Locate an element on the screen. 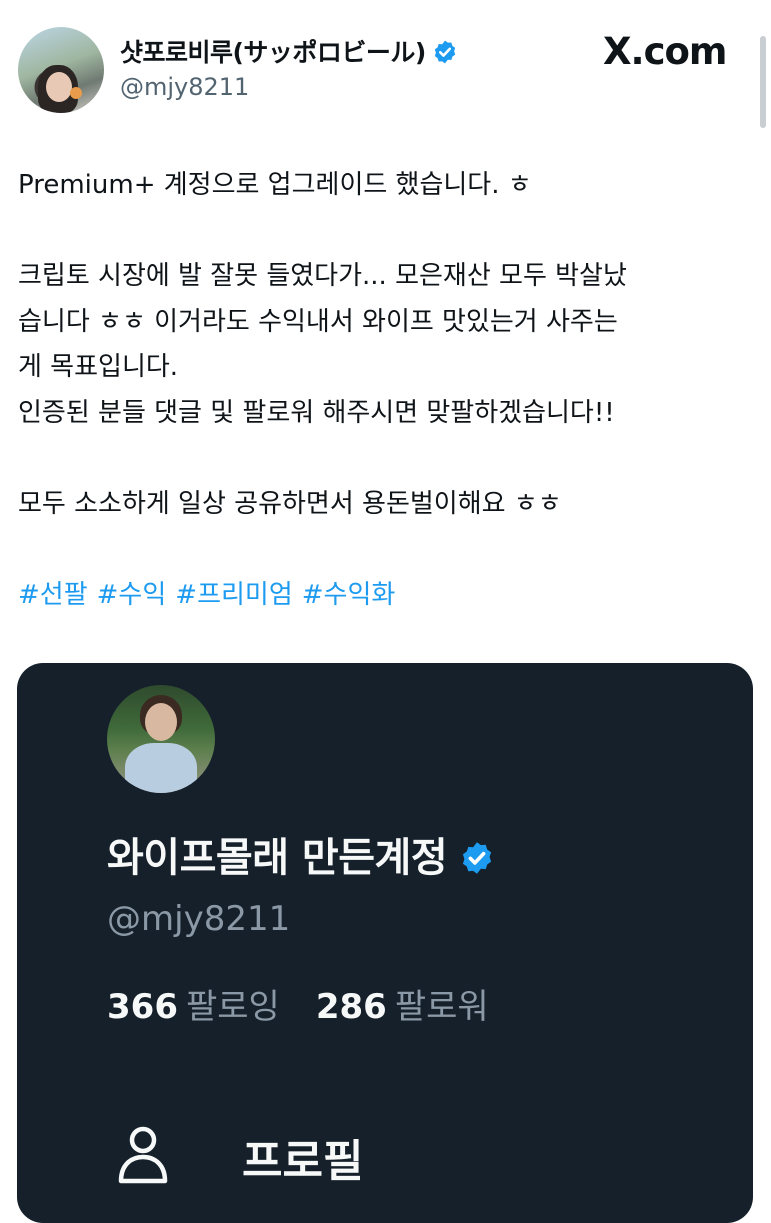  profile-menu-label: 프로필 is located at coordinates (303, 1161).